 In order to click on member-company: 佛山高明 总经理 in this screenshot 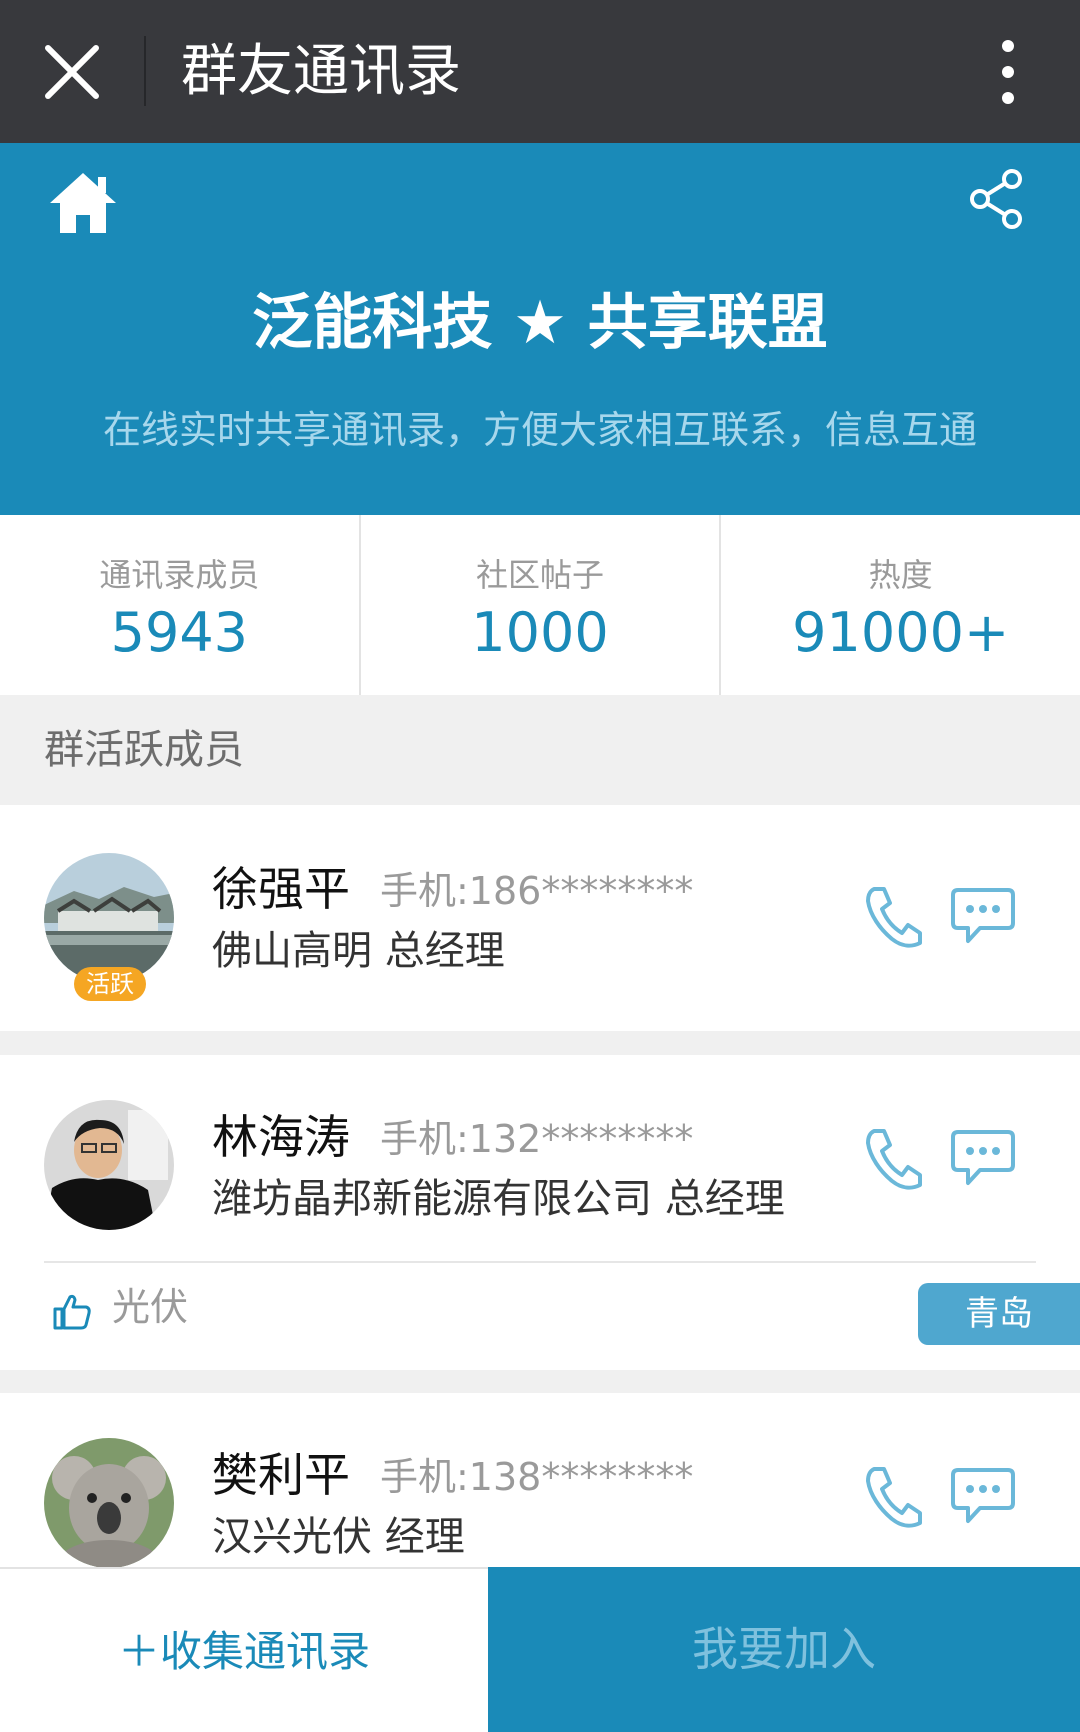, I will do `click(358, 951)`.